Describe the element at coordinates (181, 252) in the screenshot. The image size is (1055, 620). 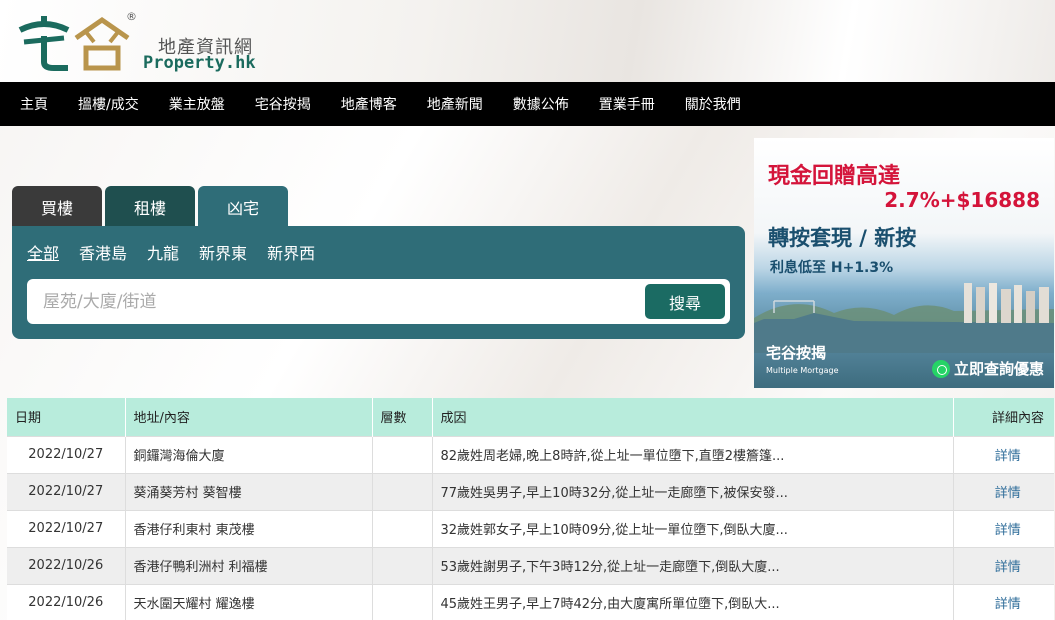
I see `region-filter: 全部 香港島 九龍 新界東 新界西` at that location.